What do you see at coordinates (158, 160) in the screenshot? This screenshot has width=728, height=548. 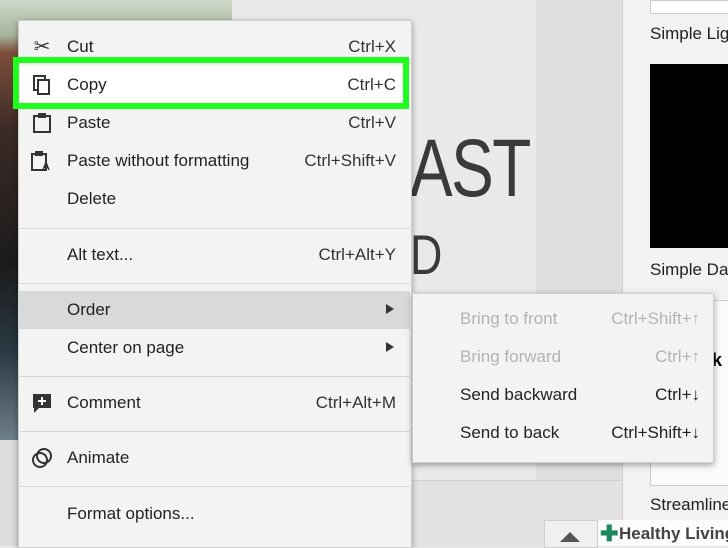 I see `menu-item-label: Paste without formatting` at bounding box center [158, 160].